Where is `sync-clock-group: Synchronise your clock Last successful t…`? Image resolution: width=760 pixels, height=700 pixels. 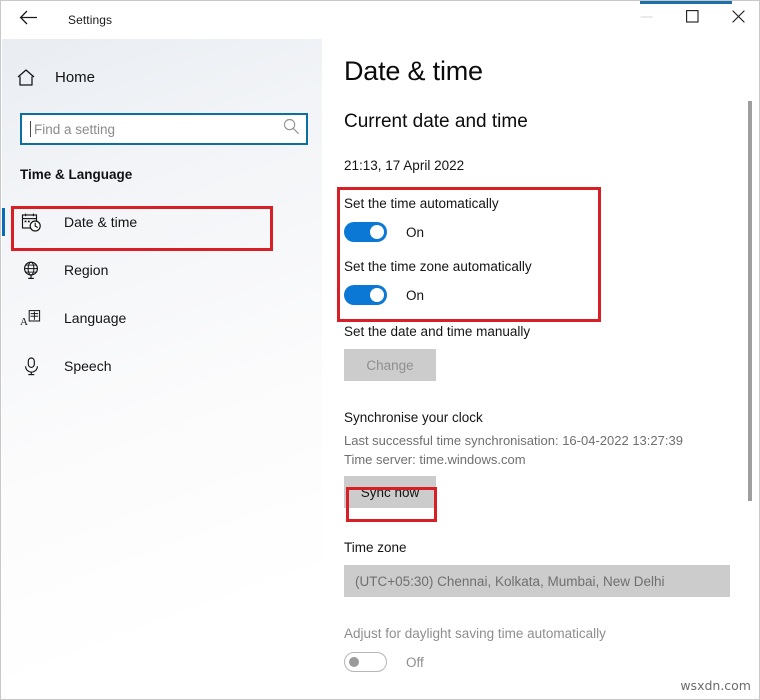
sync-clock-group: Synchronise your clock Last successful t… is located at coordinates (551, 459).